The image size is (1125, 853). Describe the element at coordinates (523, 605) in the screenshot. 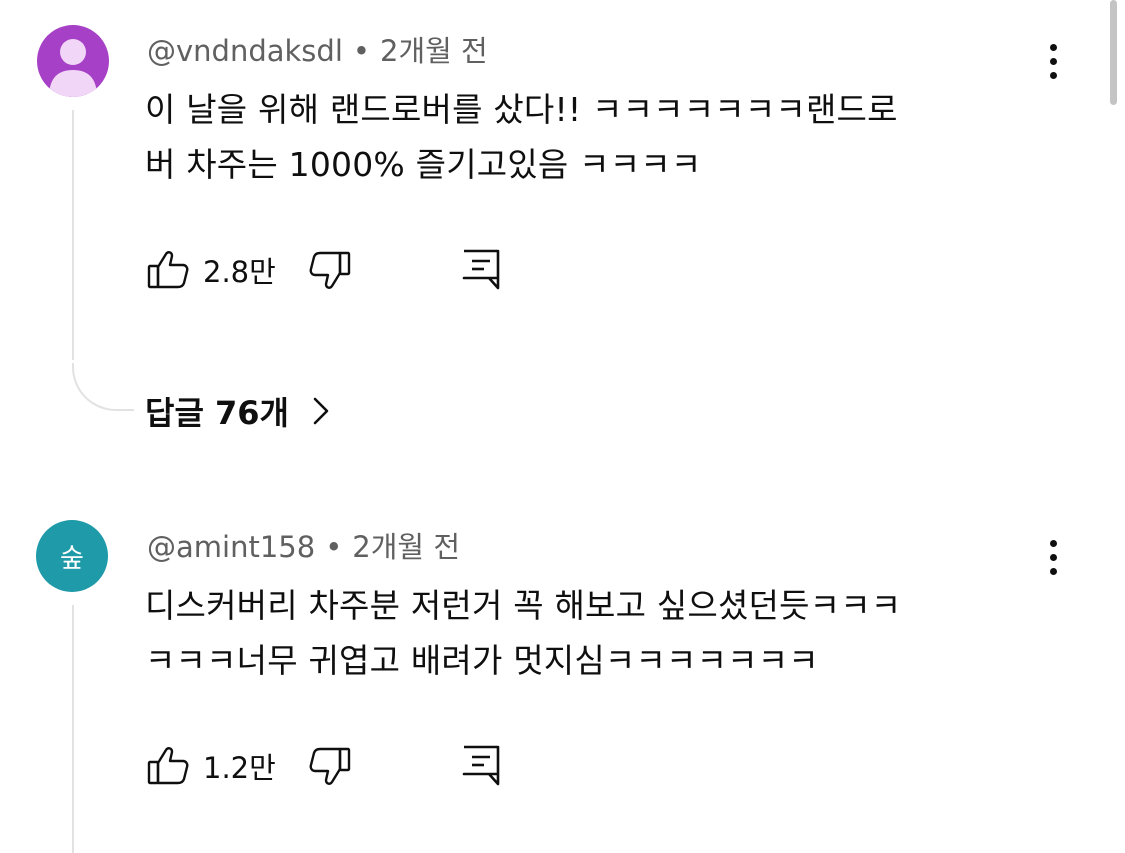

I see `comment-text-line: 디스커버리 차주분 저런거 꼭 해보고 싶으셨던듯ㅋㅋㅋ` at that location.